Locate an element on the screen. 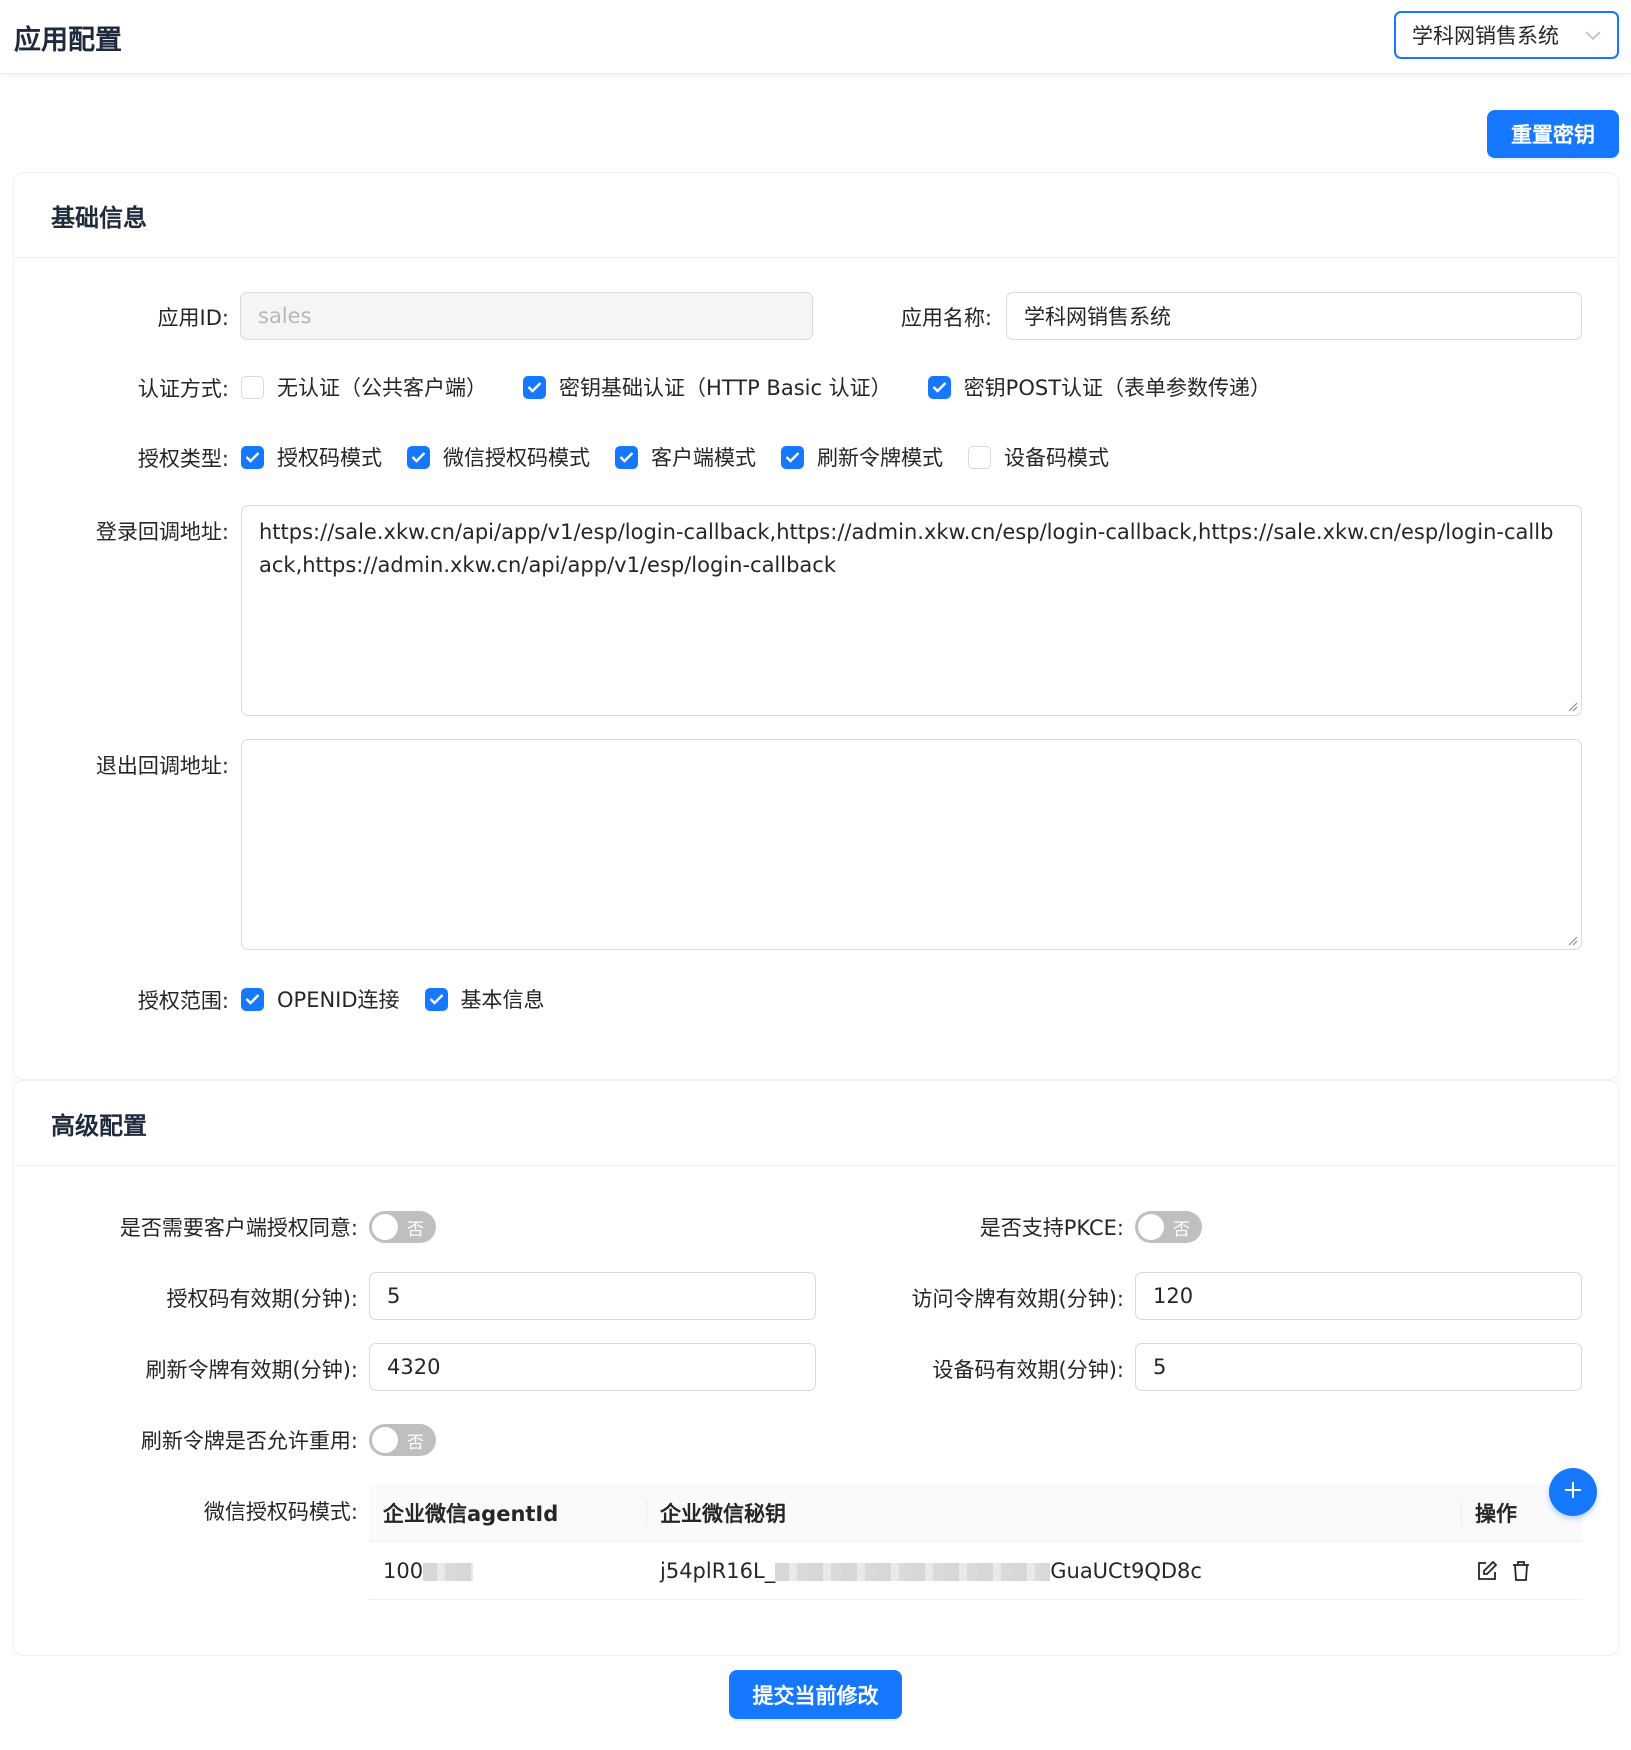 This screenshot has width=1631, height=1750. grant-refresh-checkbox: 刷新令牌模式 is located at coordinates (862, 457).